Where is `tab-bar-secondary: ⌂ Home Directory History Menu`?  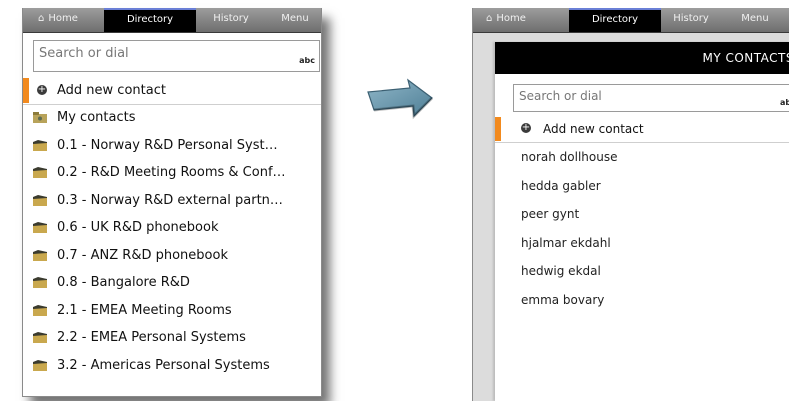
tab-bar-secondary: ⌂ Home Directory History Menu is located at coordinates (631, 20).